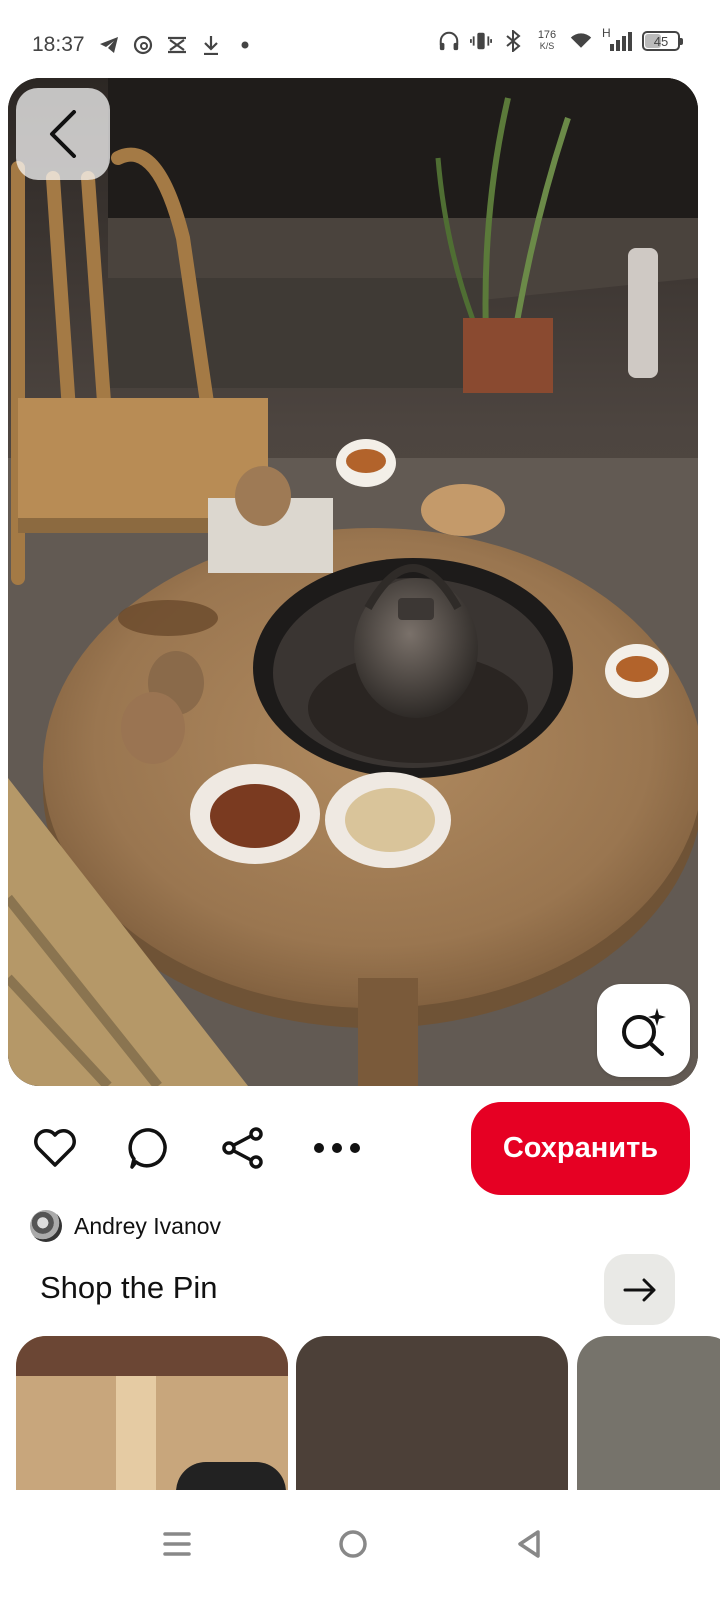 The width and height of the screenshot is (720, 1600). I want to click on status-right-icons: 176 K/S H 45, so click(560, 39).